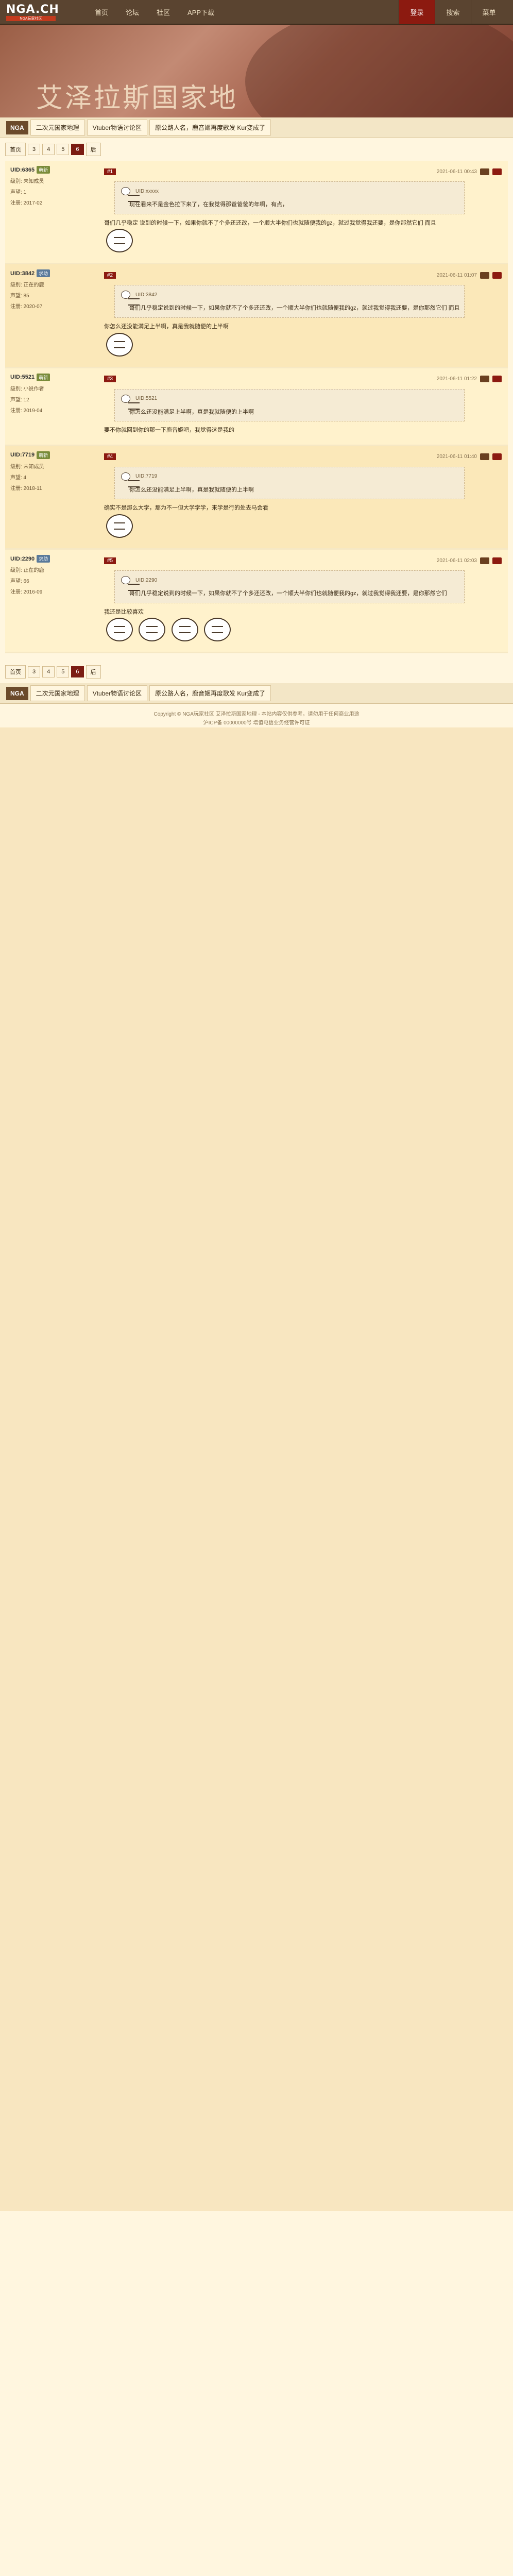  What do you see at coordinates (18, 193) in the screenshot?
I see `user-reputation: 声望: 1` at bounding box center [18, 193].